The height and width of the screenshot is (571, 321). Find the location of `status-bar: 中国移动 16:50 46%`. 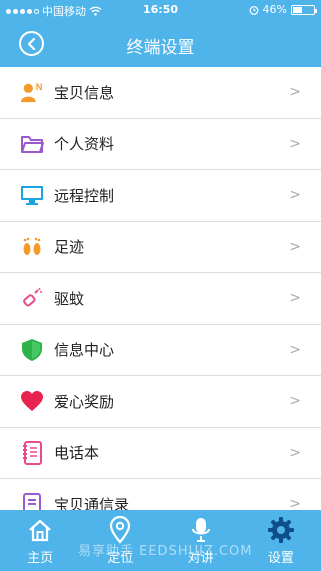

status-bar: 中国移动 16:50 46% is located at coordinates (160, 10).